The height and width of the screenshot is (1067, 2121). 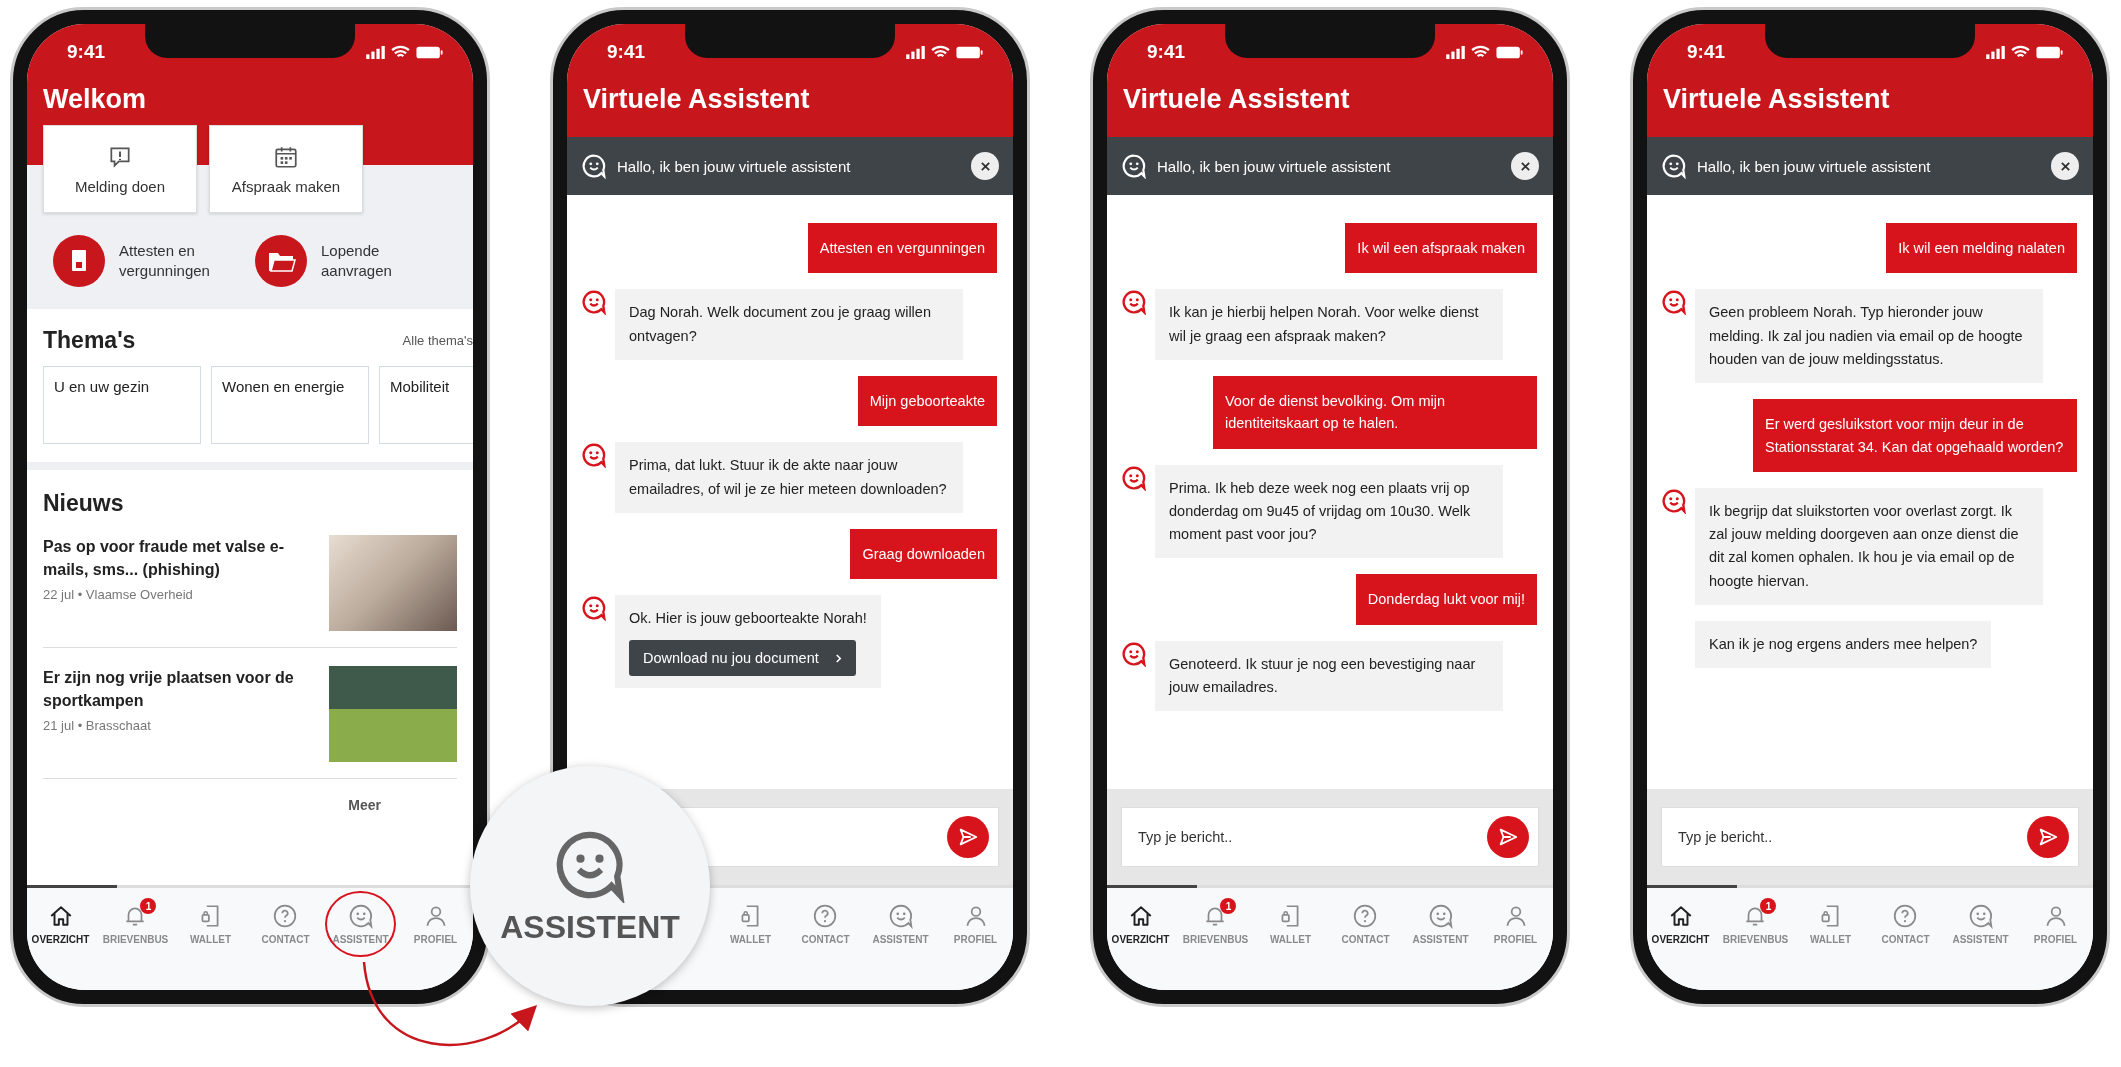 What do you see at coordinates (748, 619) in the screenshot?
I see `message-text: Ok. Hier is jouw geboorteakte Norah!` at bounding box center [748, 619].